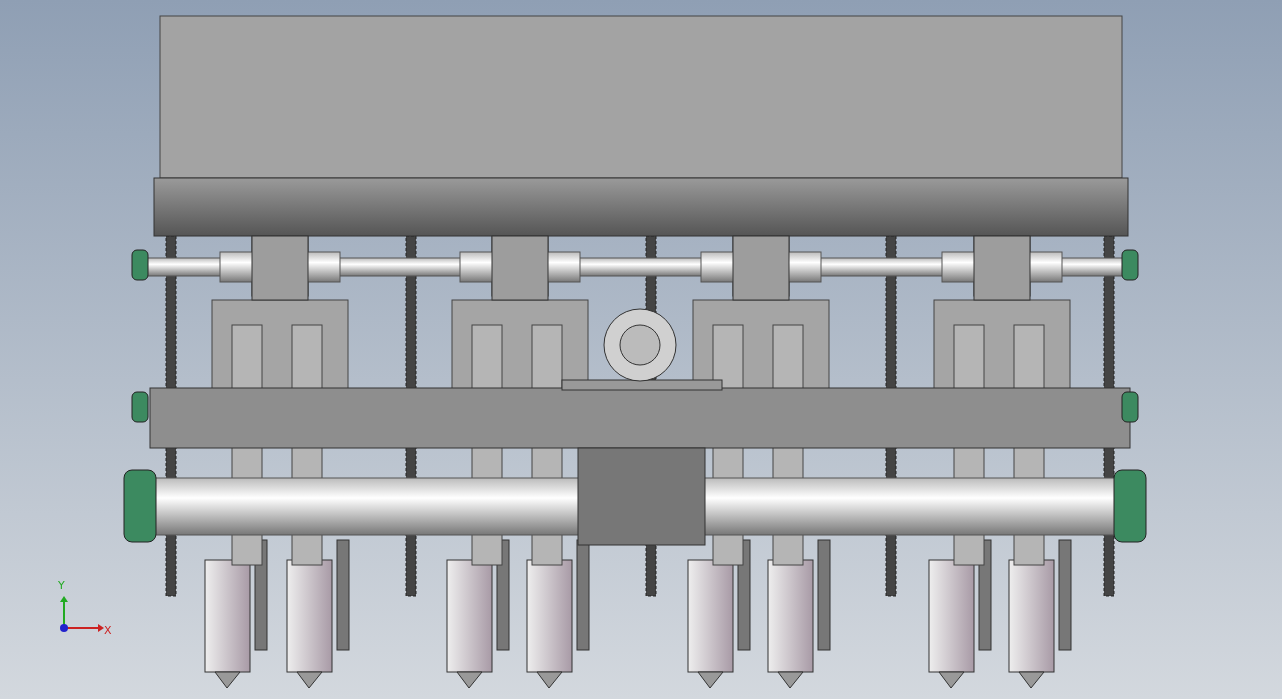 Image resolution: width=1282 pixels, height=699 pixels. Describe the element at coordinates (61, 585) in the screenshot. I see `y-axis-label: Y` at that location.